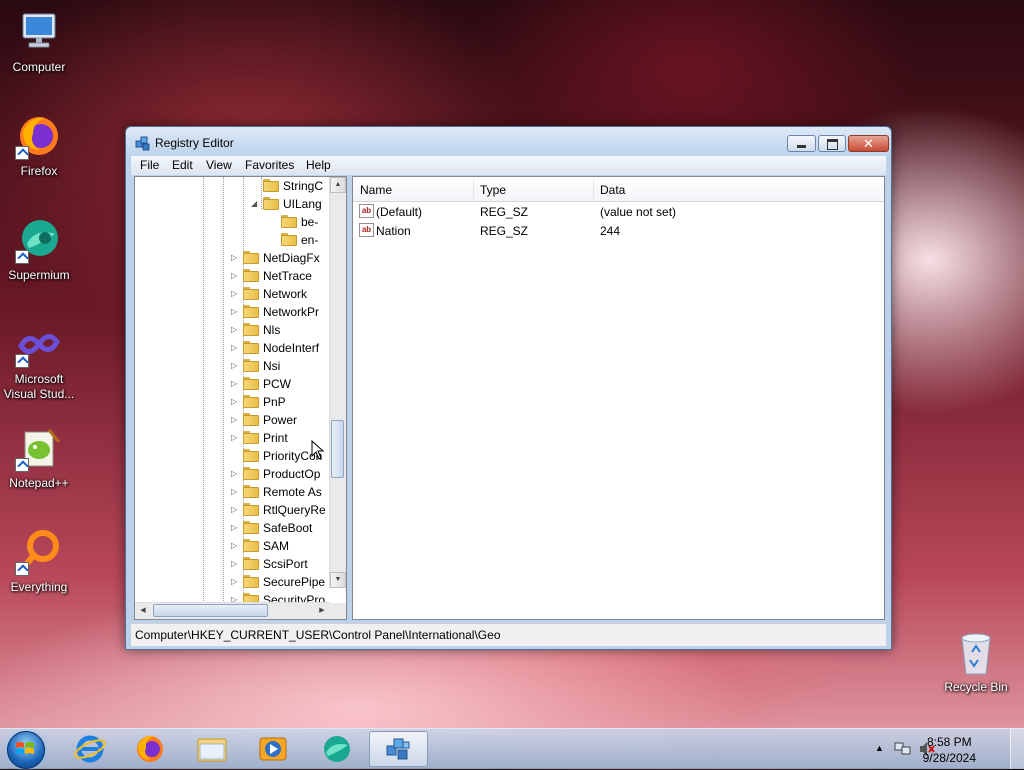 This screenshot has height=770, width=1024. What do you see at coordinates (879, 748) in the screenshot?
I see `show-hidden-icons-button: ▲` at bounding box center [879, 748].